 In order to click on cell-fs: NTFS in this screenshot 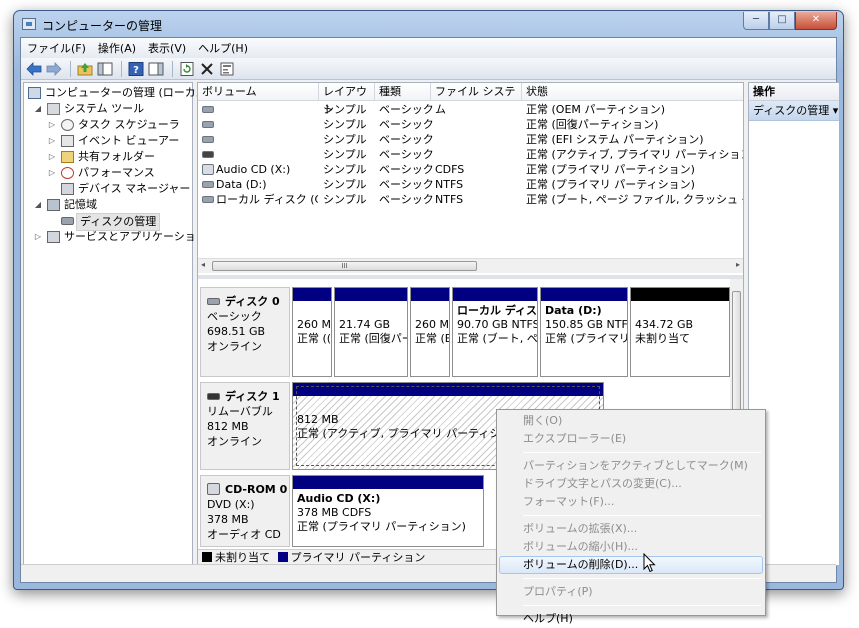, I will do `click(449, 199)`.